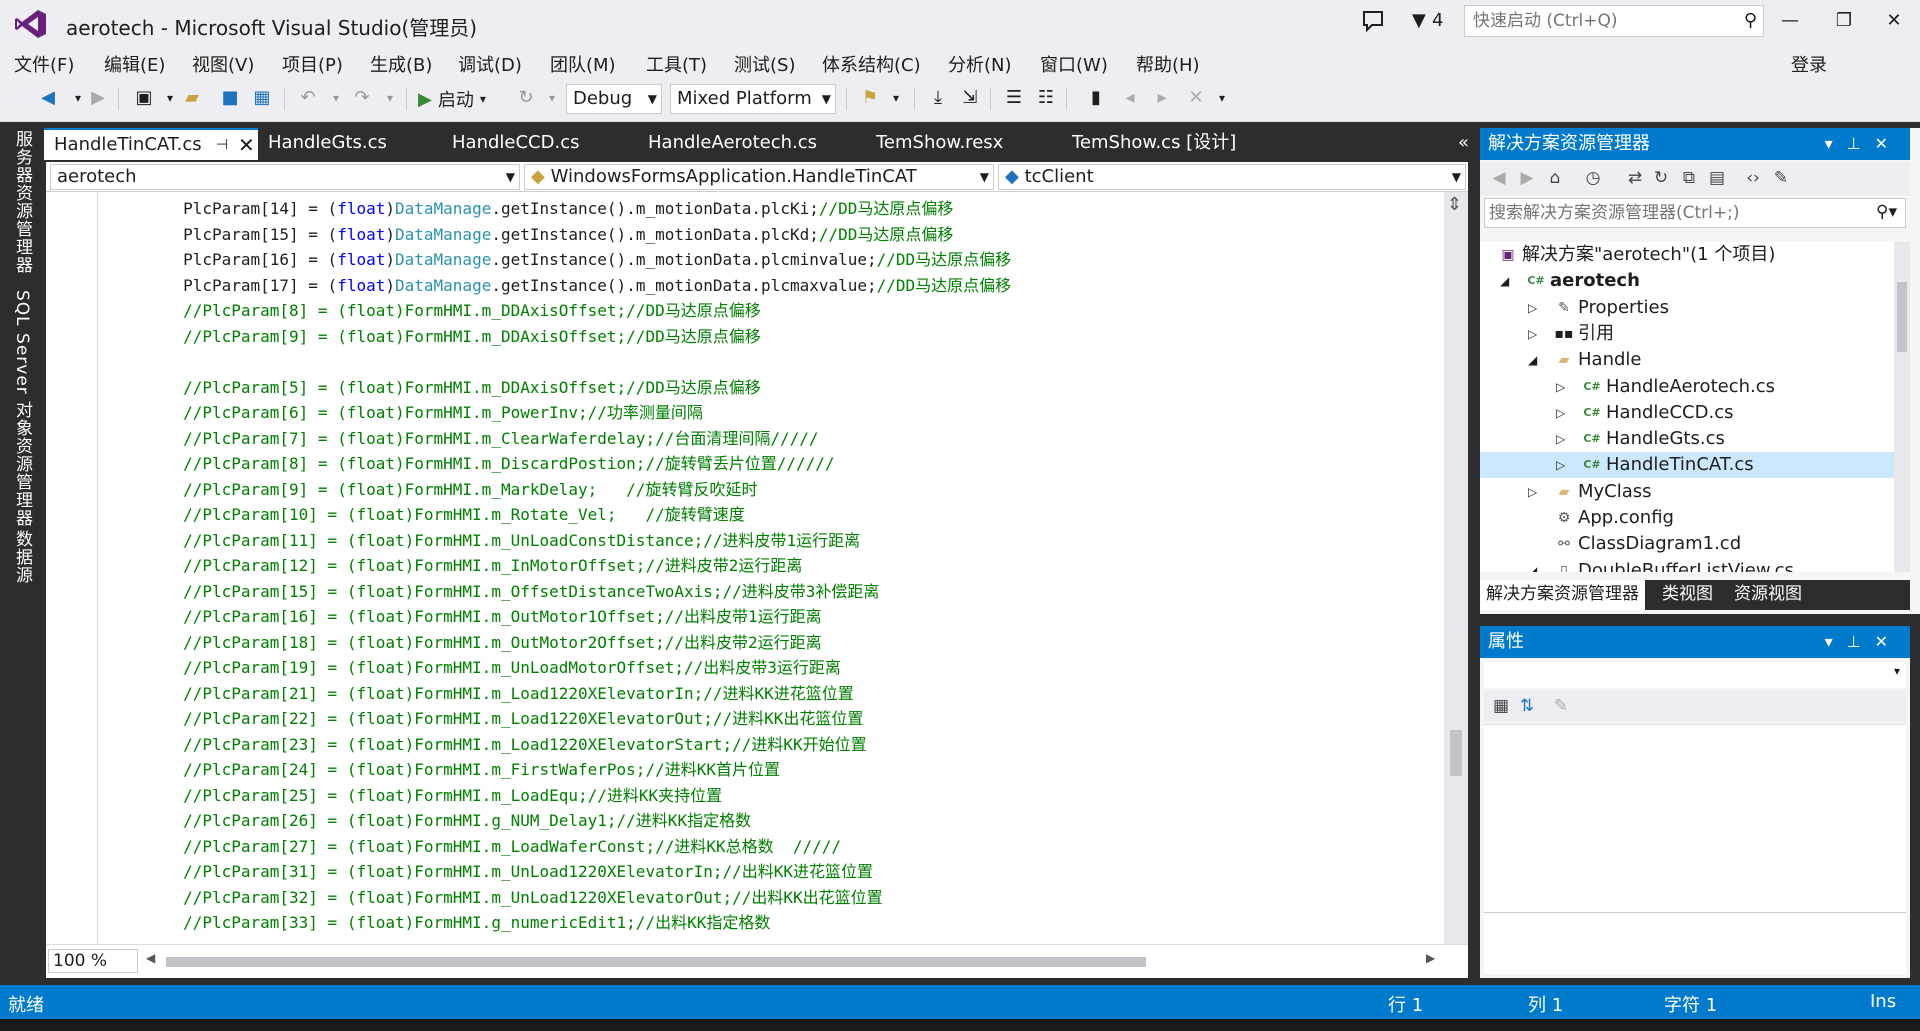  Describe the element at coordinates (1232, 177) in the screenshot. I see `member-combo: ◆ tcClient ▼` at that location.